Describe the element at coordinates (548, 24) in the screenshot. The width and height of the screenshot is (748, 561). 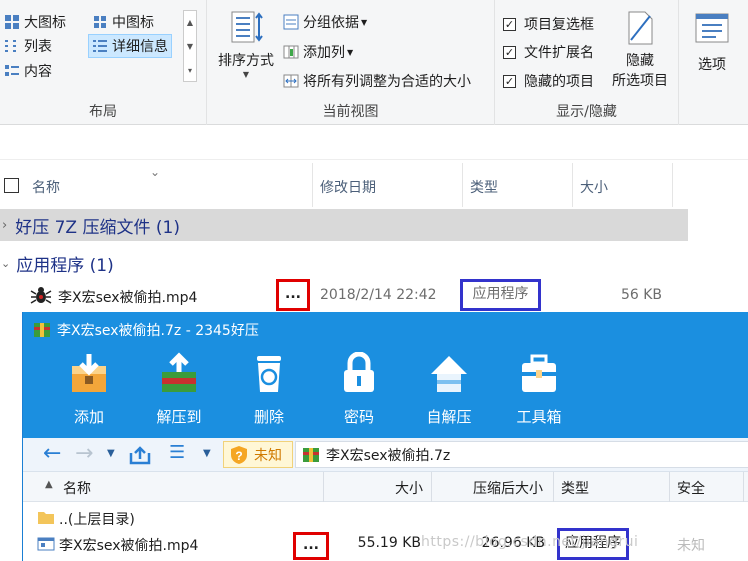
I see `item-checkboxes-toggle: ✓ 项目复选框` at that location.